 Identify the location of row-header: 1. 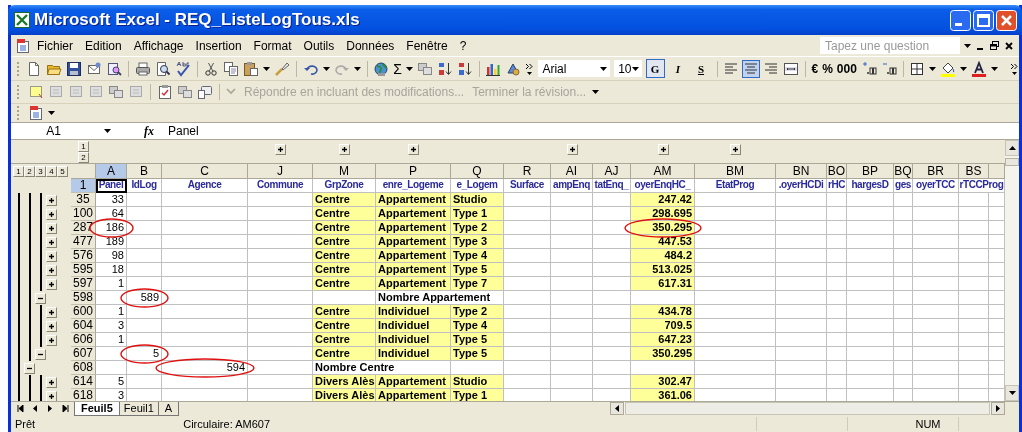
(83, 186).